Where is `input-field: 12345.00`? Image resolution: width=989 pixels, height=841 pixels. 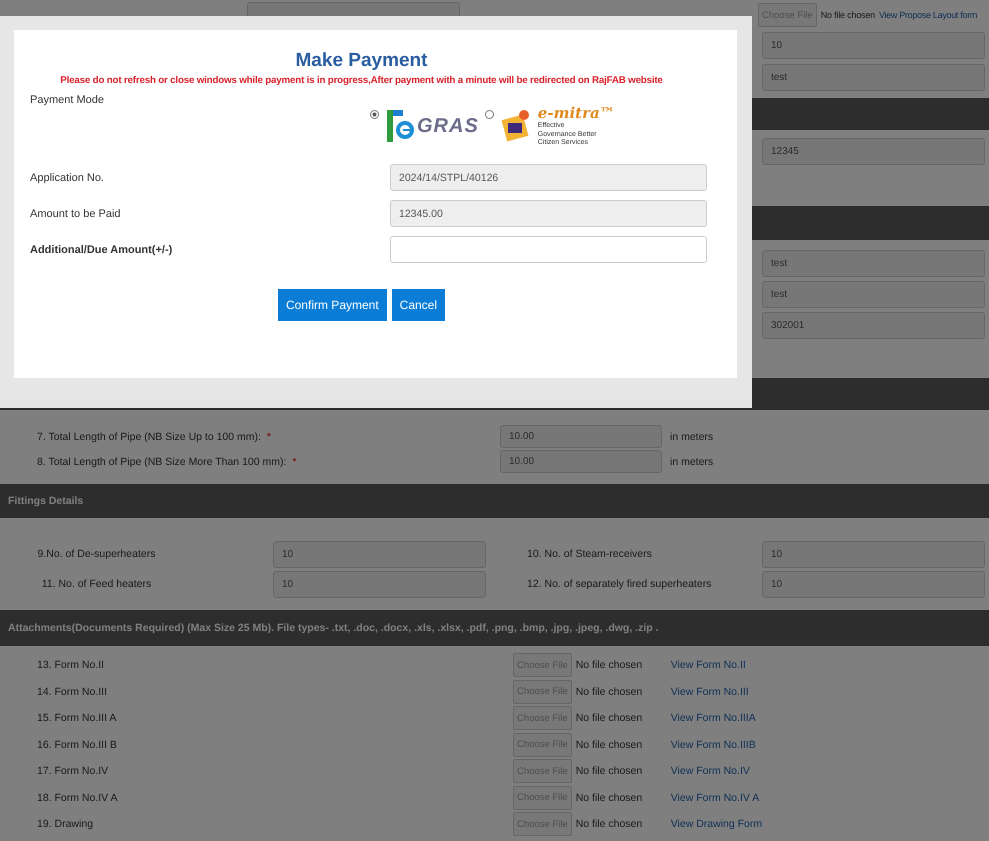 input-field: 12345.00 is located at coordinates (548, 213).